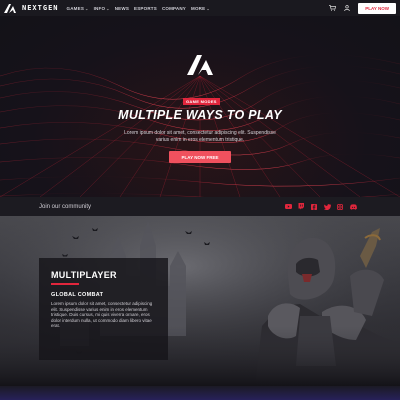  Describe the element at coordinates (84, 275) in the screenshot. I see `multiplayer-title: MULTIPLAYER` at that location.